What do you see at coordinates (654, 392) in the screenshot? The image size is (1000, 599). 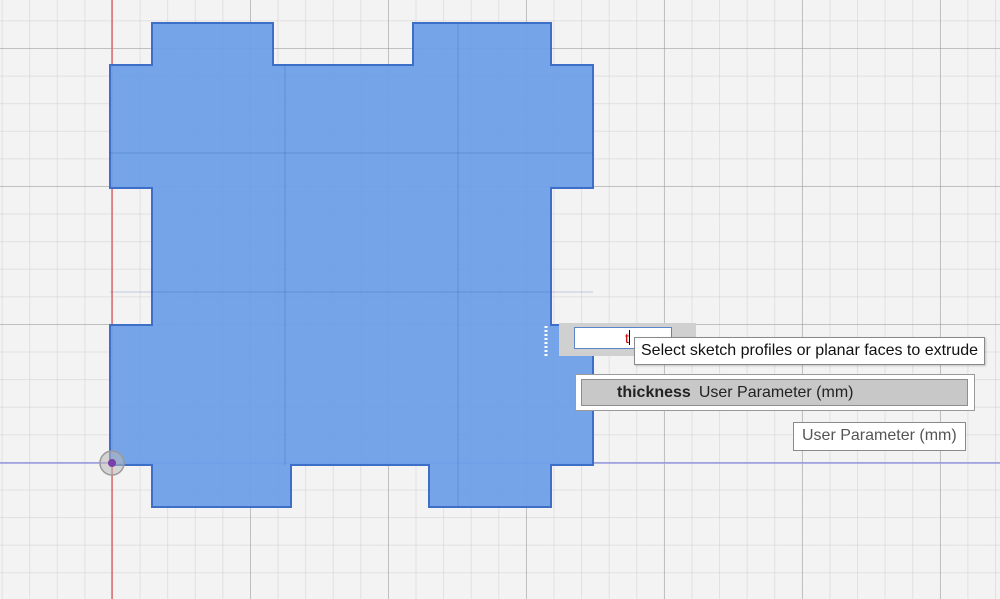 I see `autocomplete-item-name: thickness` at bounding box center [654, 392].